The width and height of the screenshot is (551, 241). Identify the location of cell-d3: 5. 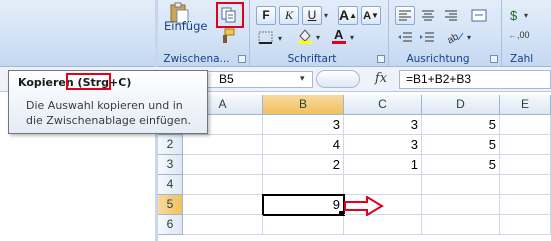
(461, 165).